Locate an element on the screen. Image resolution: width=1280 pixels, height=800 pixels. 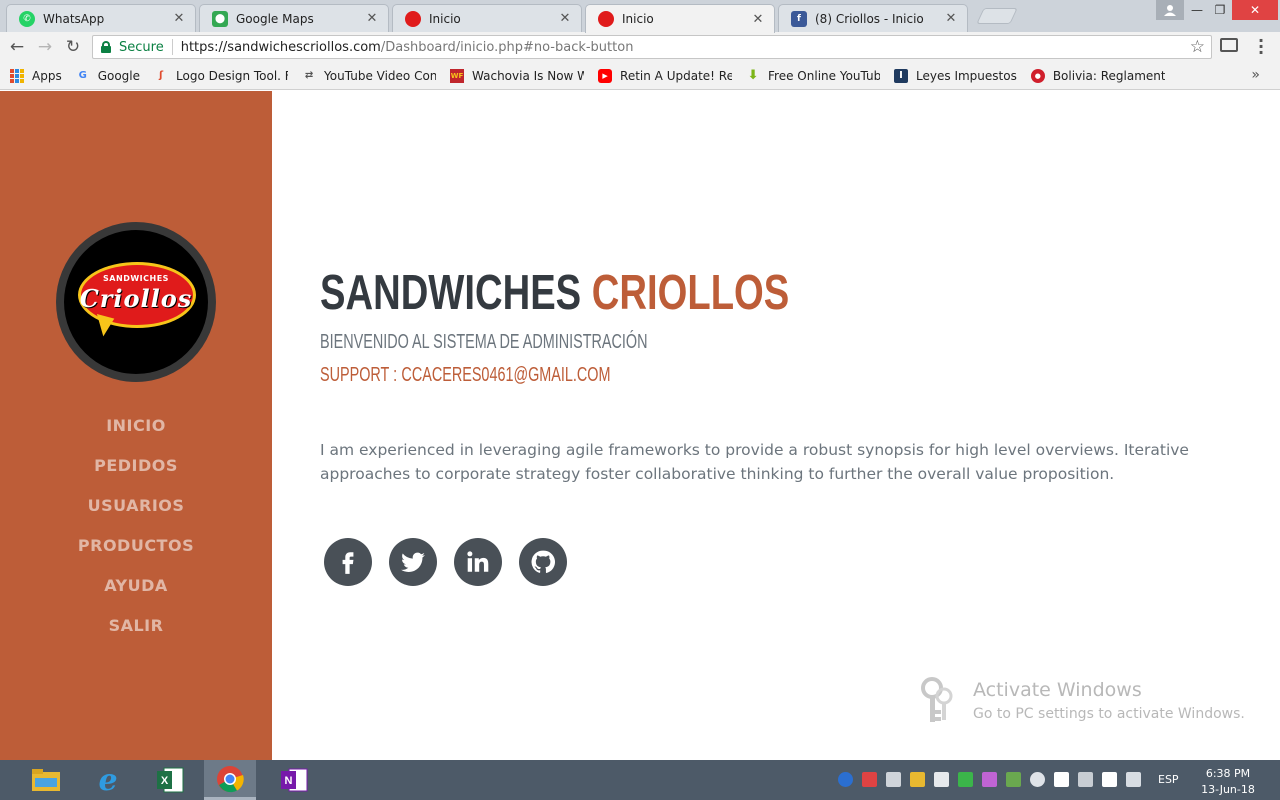
warning-icon is located at coordinates (869, 779).